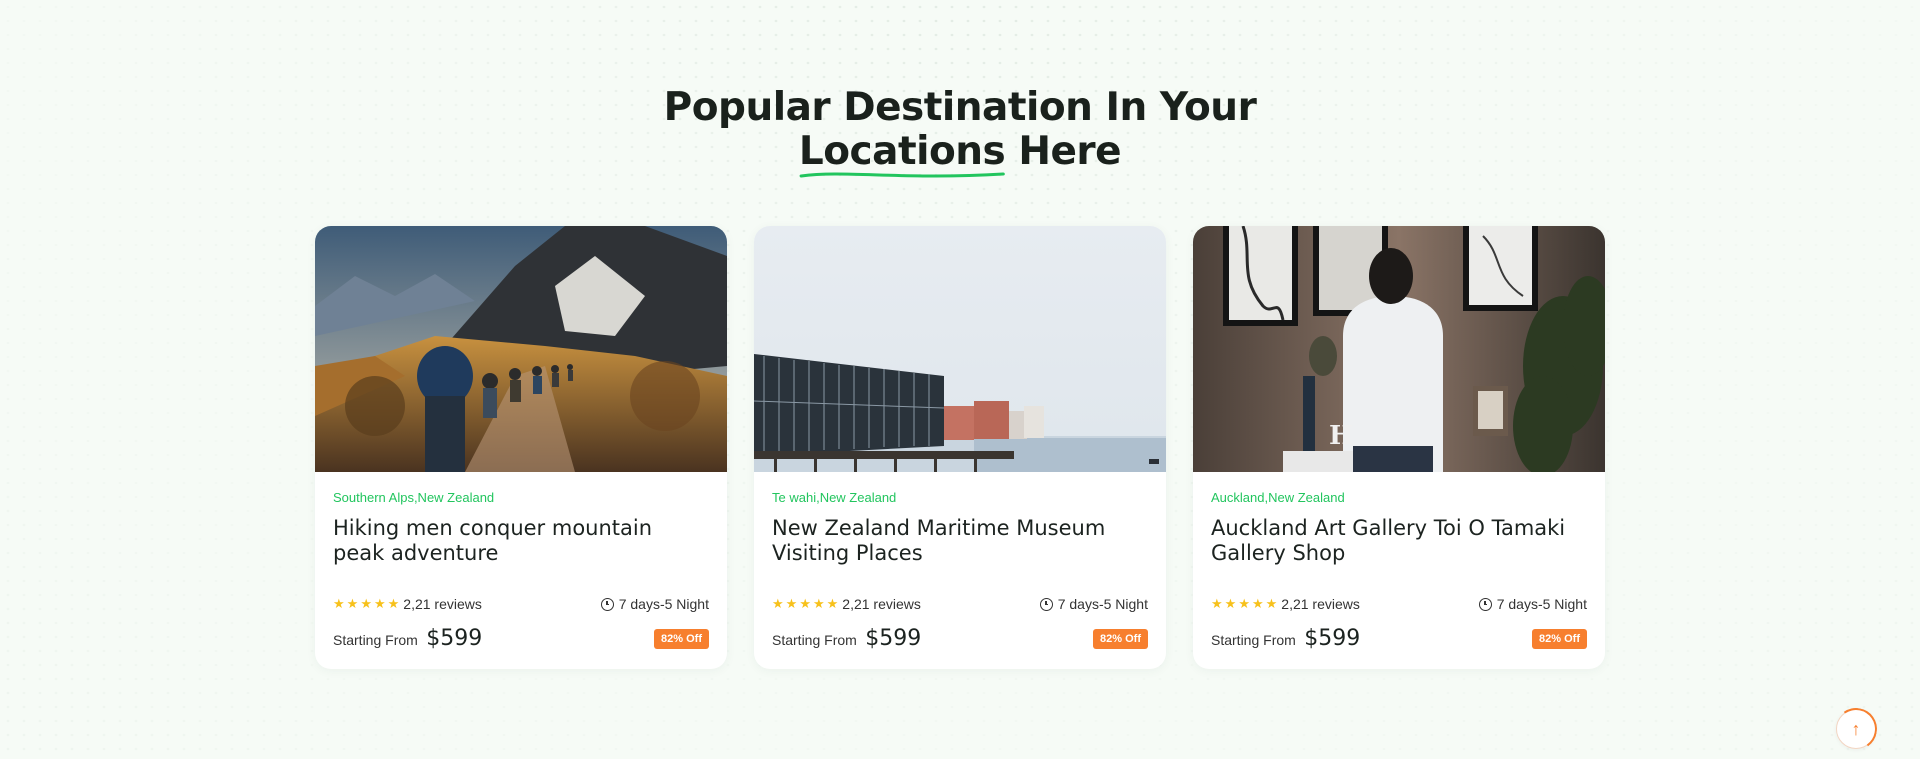  Describe the element at coordinates (414, 497) in the screenshot. I see `card-location: Southern Alps,New Zealand` at that location.